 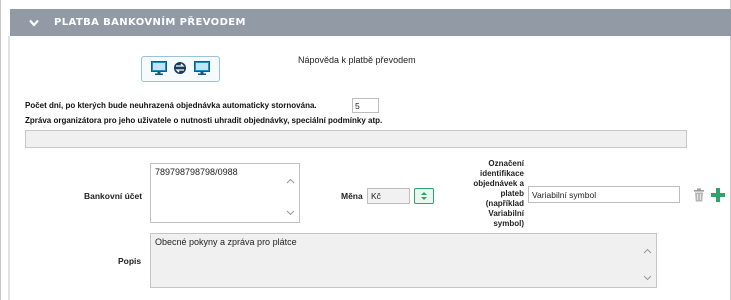 What do you see at coordinates (113, 196) in the screenshot?
I see `bank-account-label: Bankovní účet` at bounding box center [113, 196].